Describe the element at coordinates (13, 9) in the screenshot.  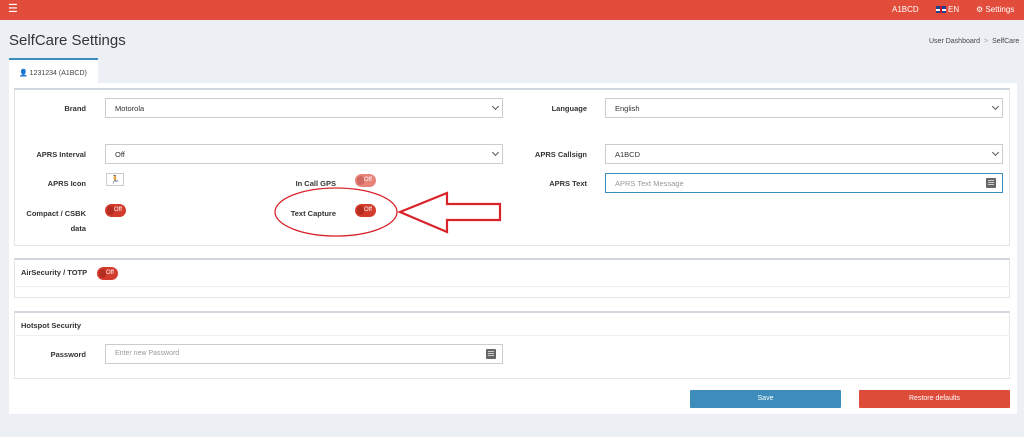
I see `hamburger-icon: ☰` at that location.